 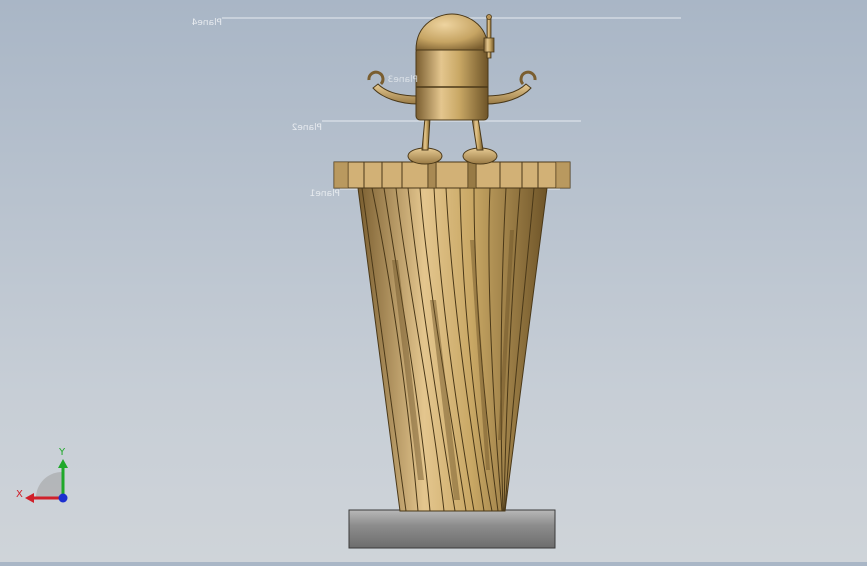 I want to click on triad-x-label: X, so click(x=19, y=494).